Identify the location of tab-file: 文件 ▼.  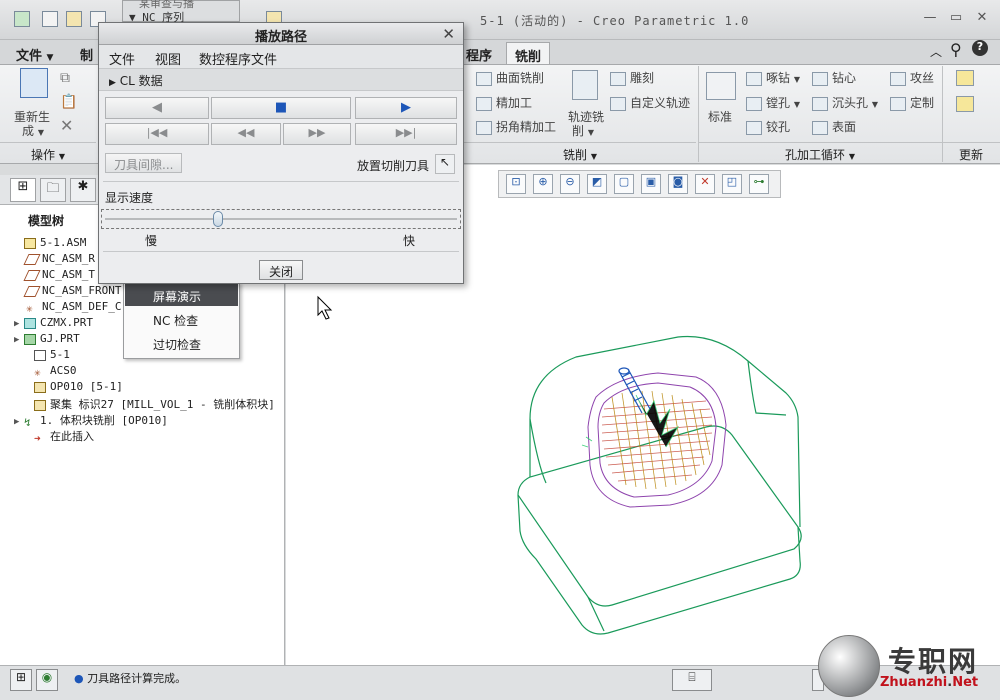
(34, 53).